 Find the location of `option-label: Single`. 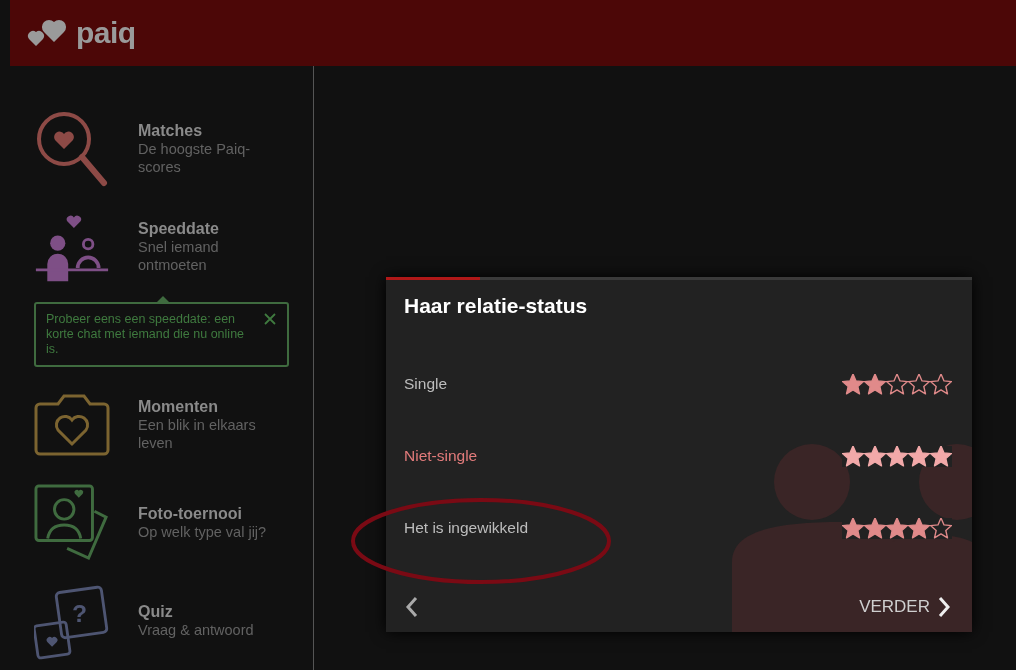

option-label: Single is located at coordinates (426, 384).